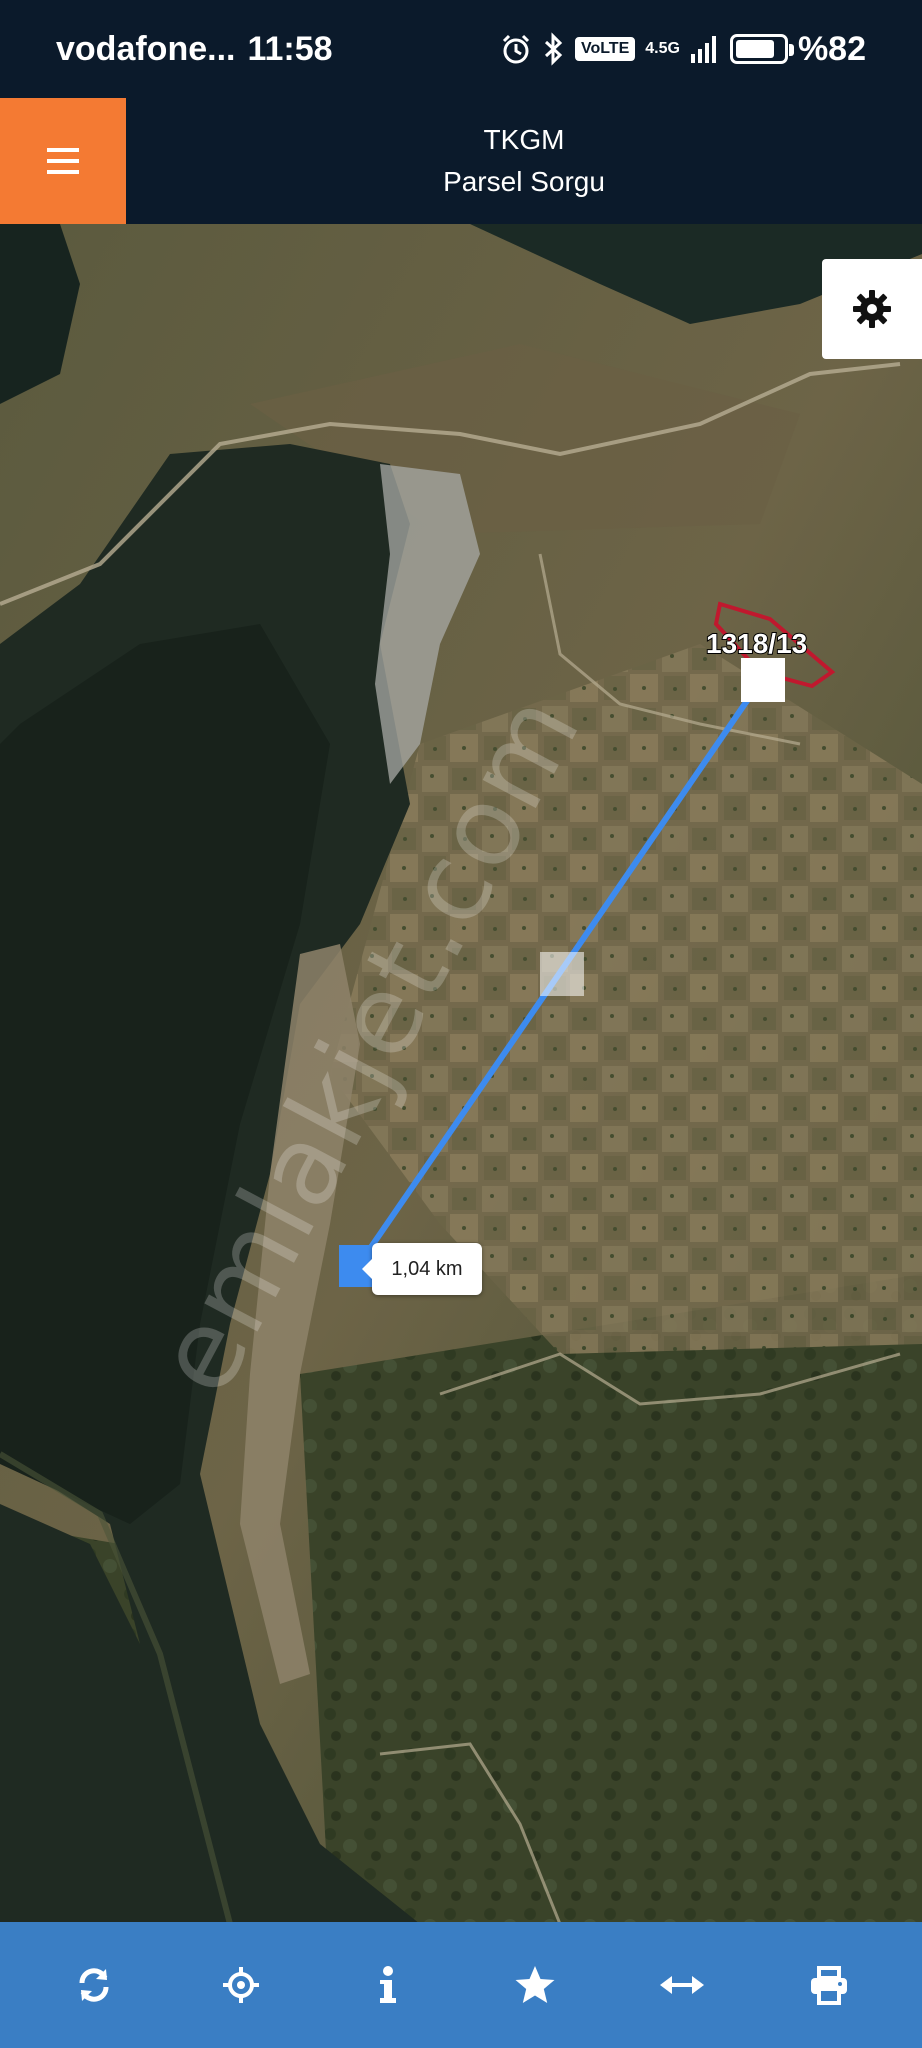 The width and height of the screenshot is (922, 2048). Describe the element at coordinates (461, 1985) in the screenshot. I see `bottom-toolbar` at that location.